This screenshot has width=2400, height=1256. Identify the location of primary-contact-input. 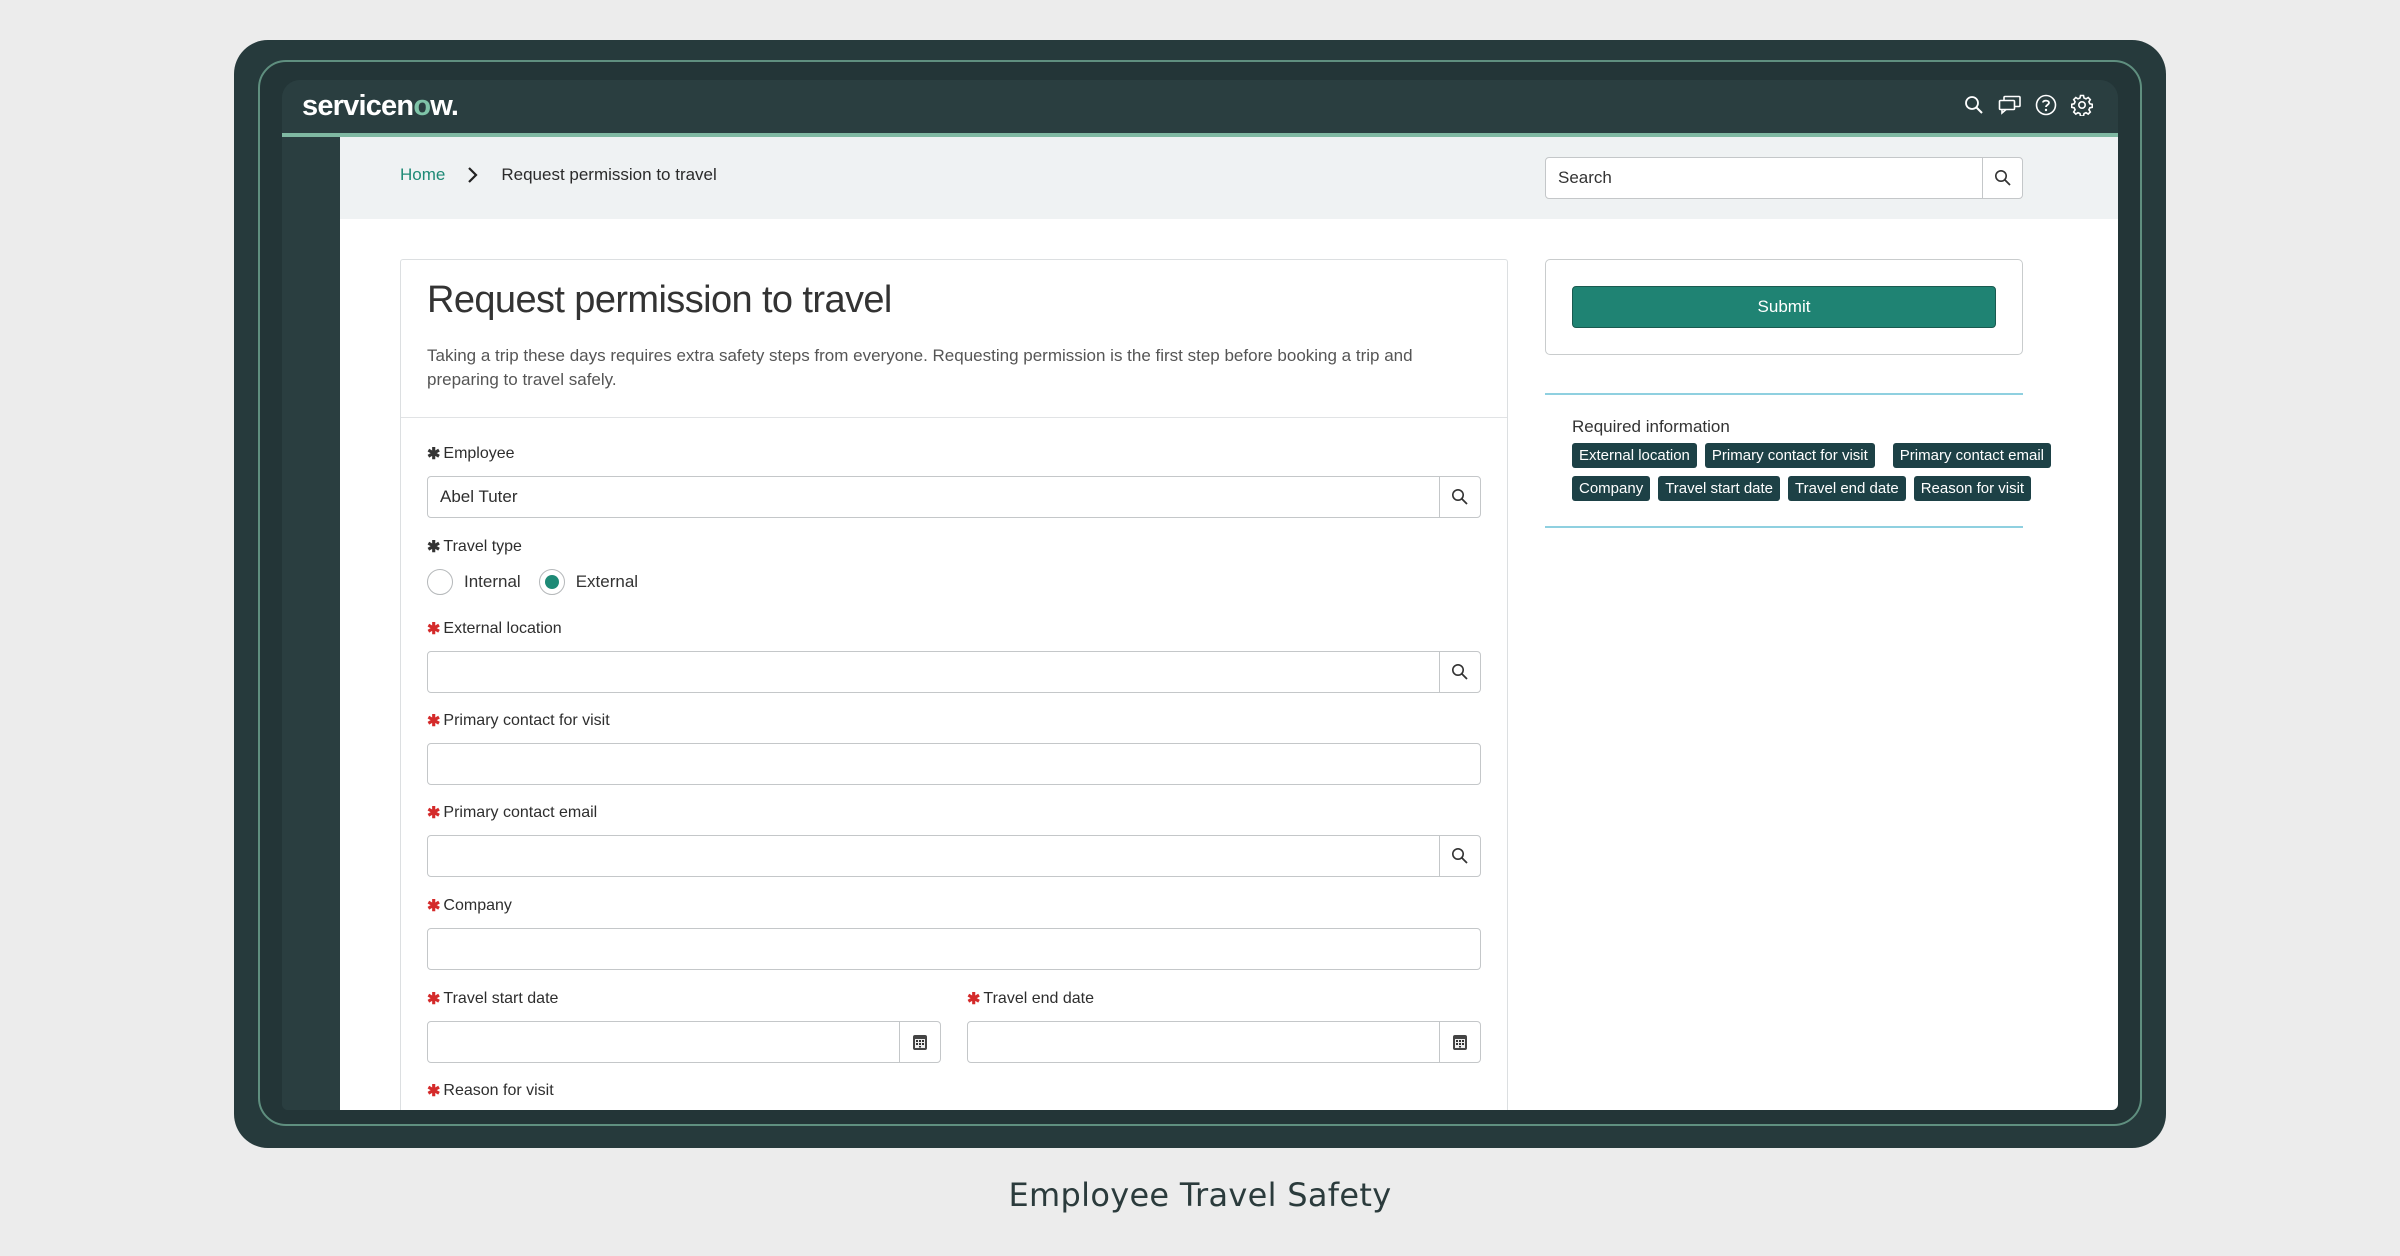
(954, 764).